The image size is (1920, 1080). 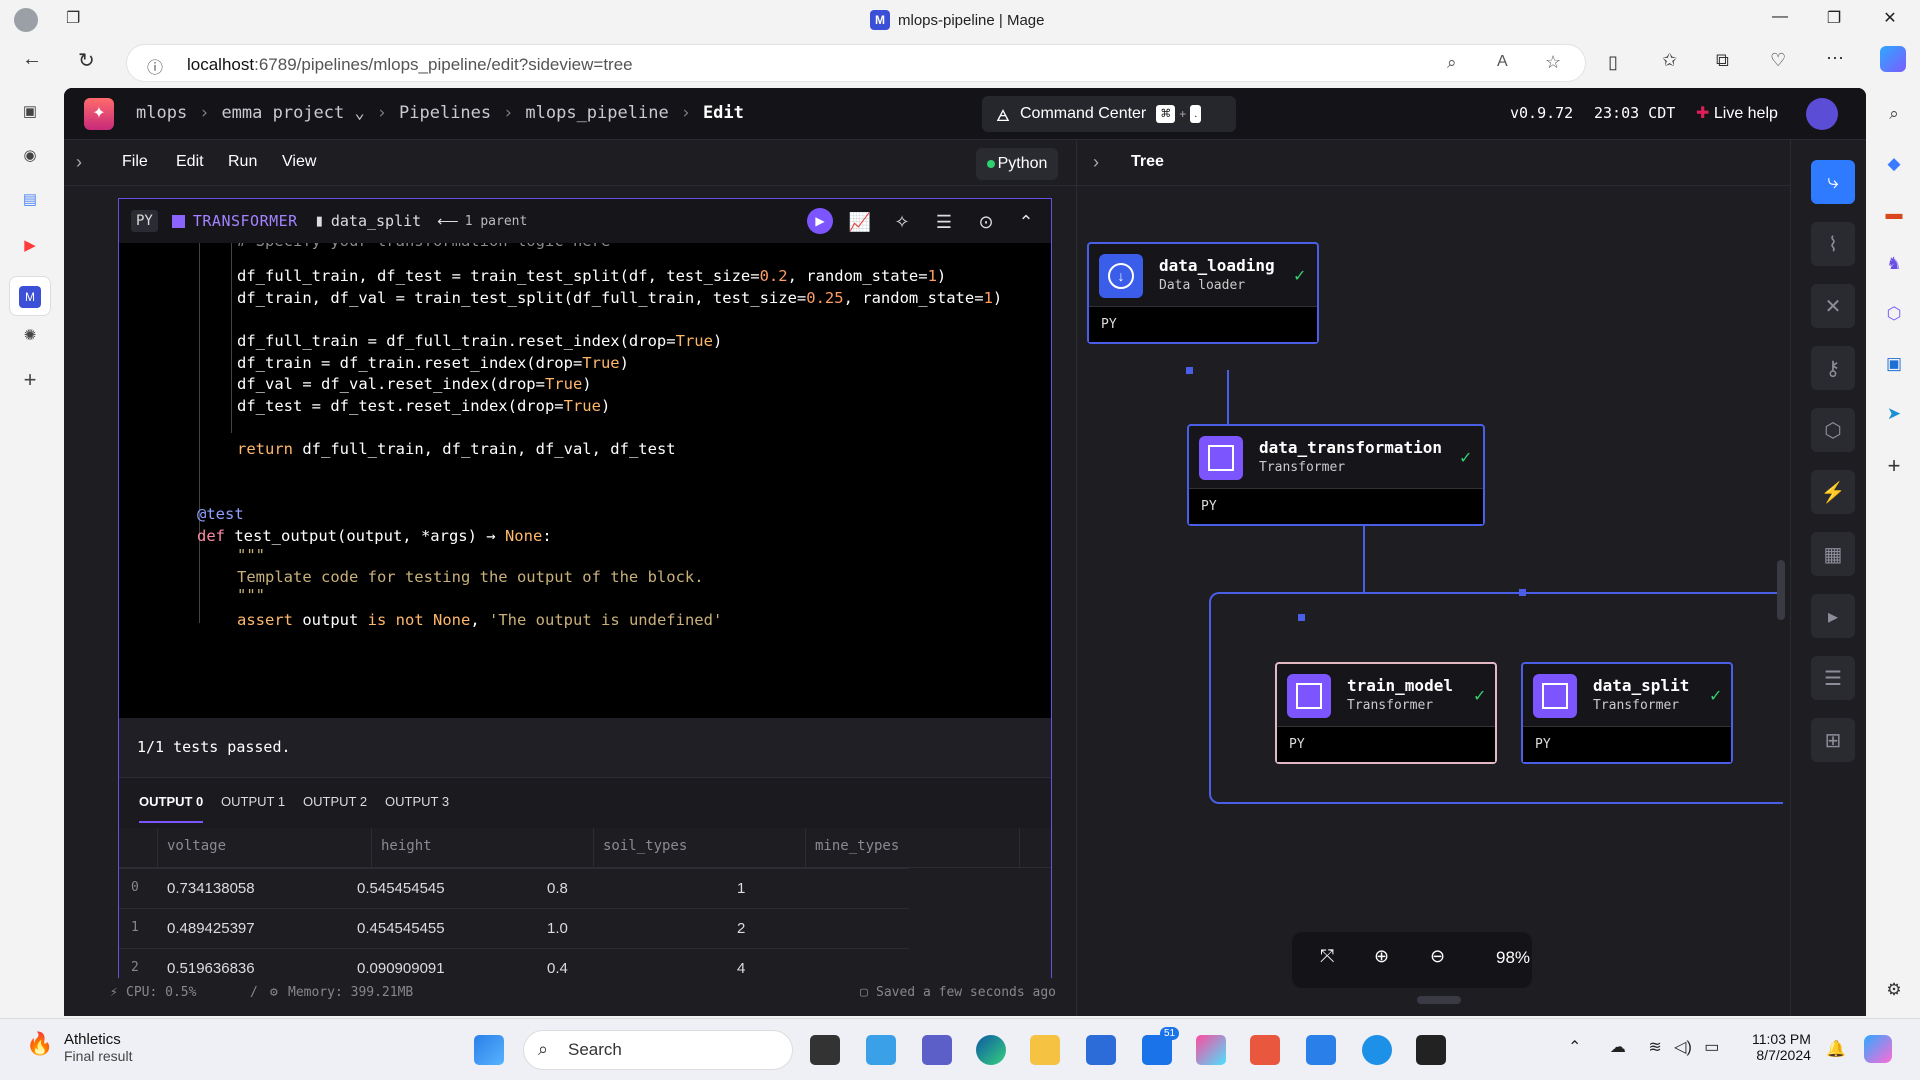 What do you see at coordinates (1781, 590) in the screenshot?
I see `vertical-scrollbar` at bounding box center [1781, 590].